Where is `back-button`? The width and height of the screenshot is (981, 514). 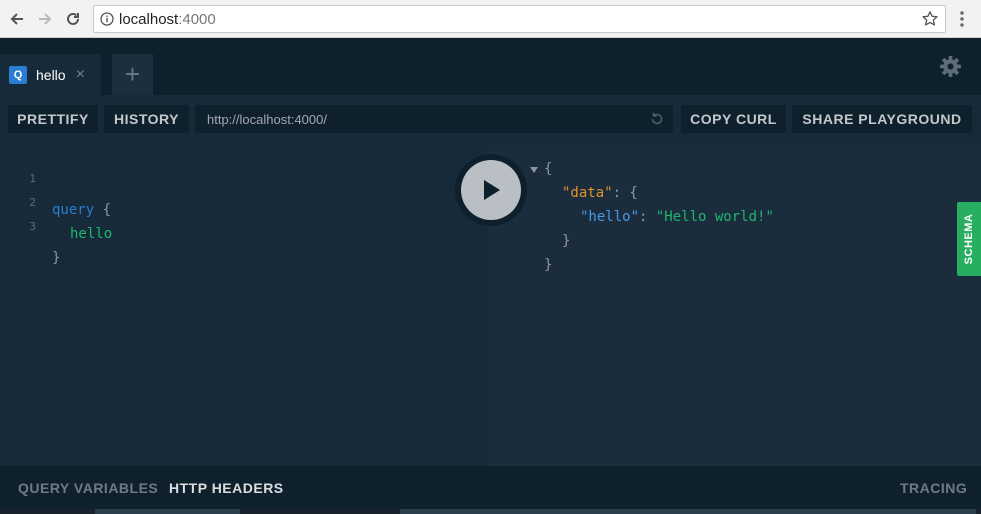 back-button is located at coordinates (17, 19).